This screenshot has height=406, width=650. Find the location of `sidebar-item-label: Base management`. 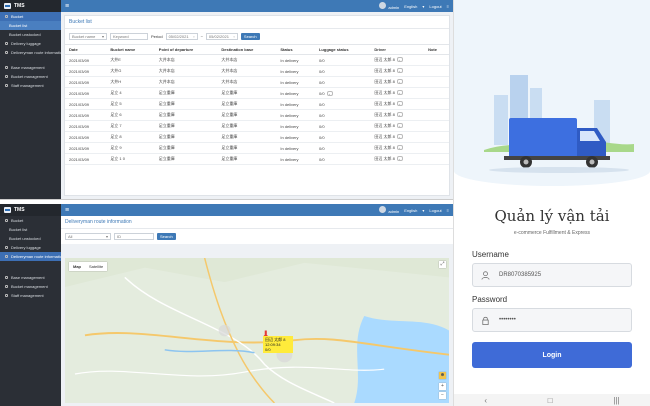

sidebar-item-label: Base management is located at coordinates (28, 277).